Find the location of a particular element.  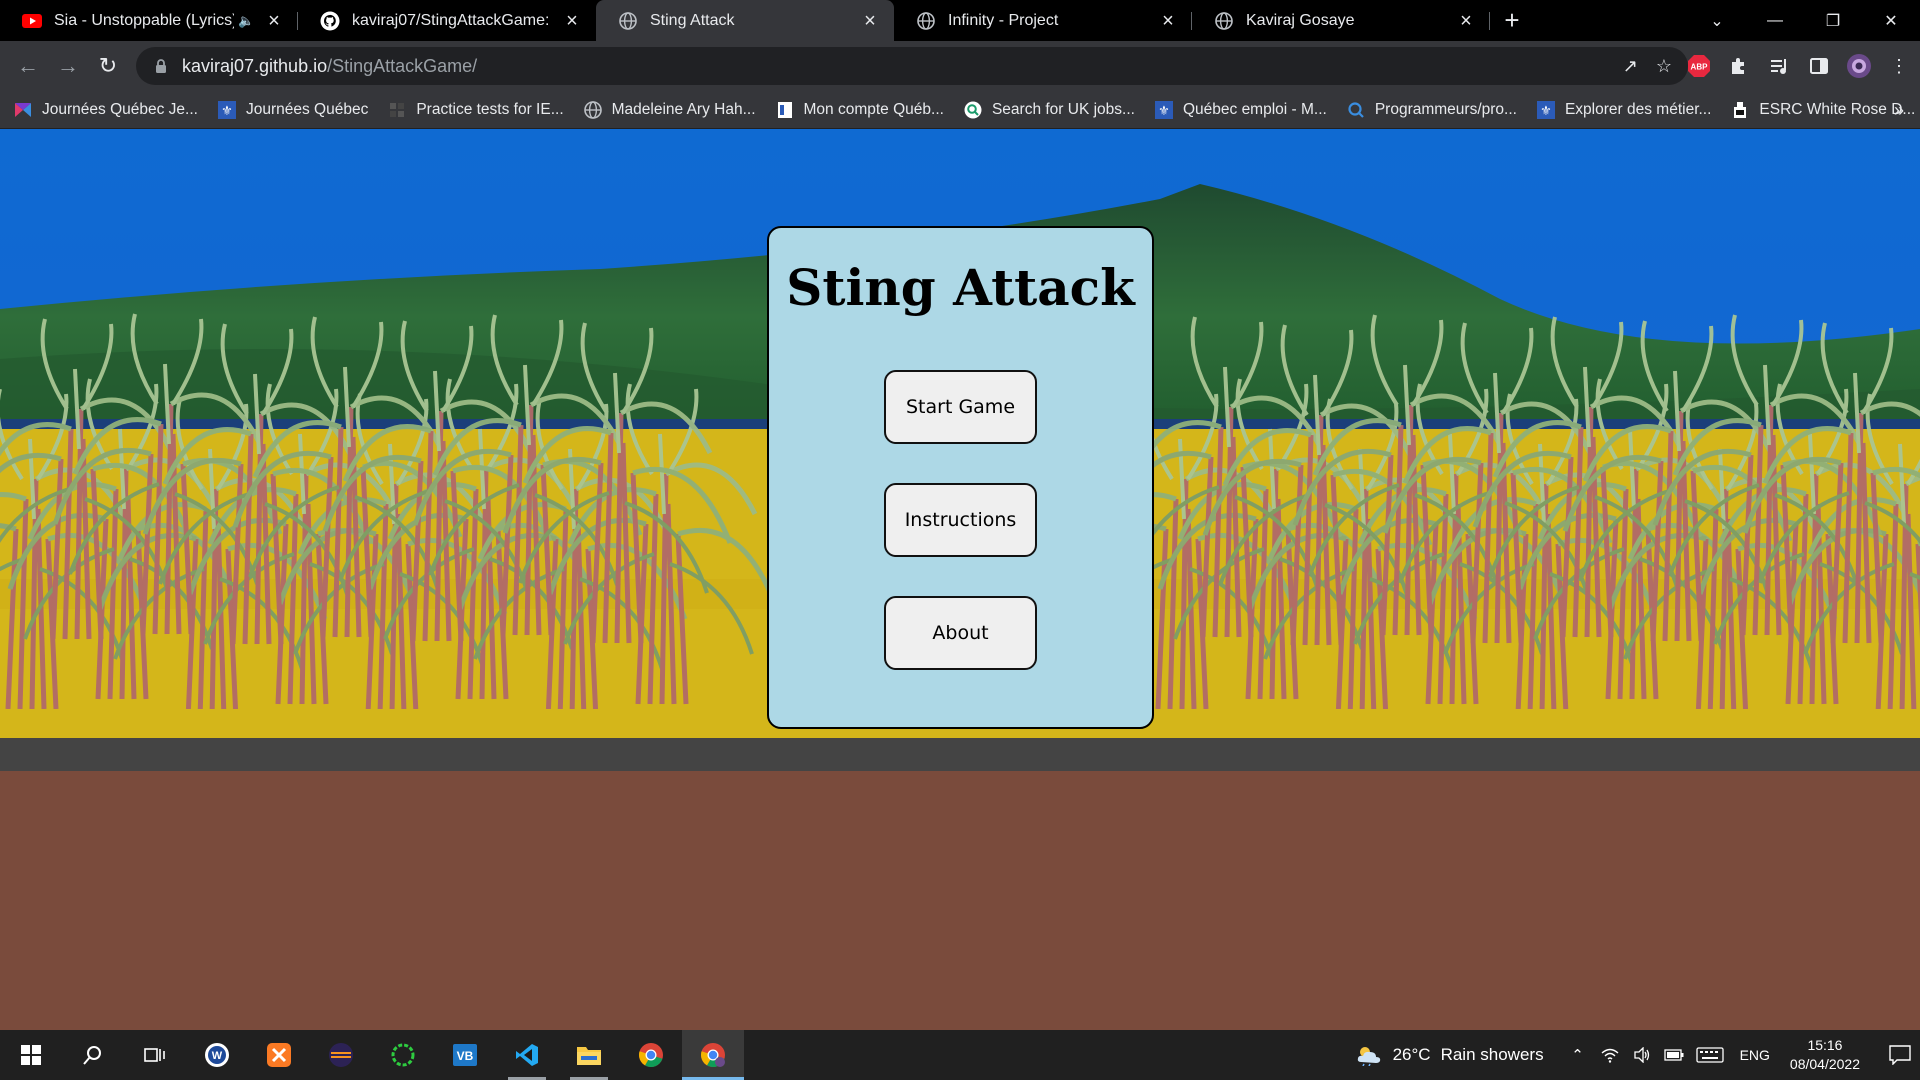

kebab-menu-icon: ⋮ is located at coordinates (1899, 66).